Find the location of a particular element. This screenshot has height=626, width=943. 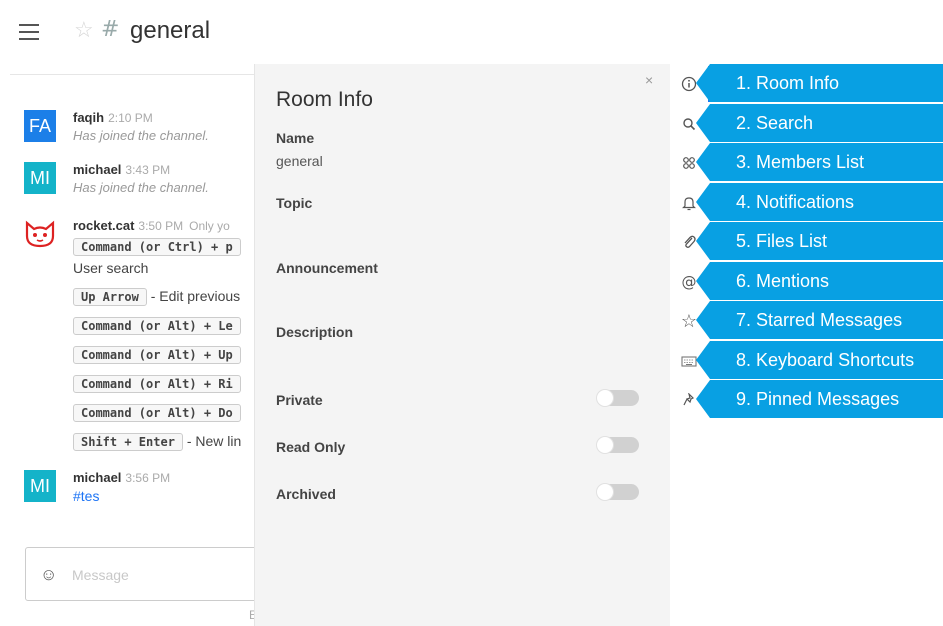

tour-label-starred: 7. Starred Messages is located at coordinates (819, 320).